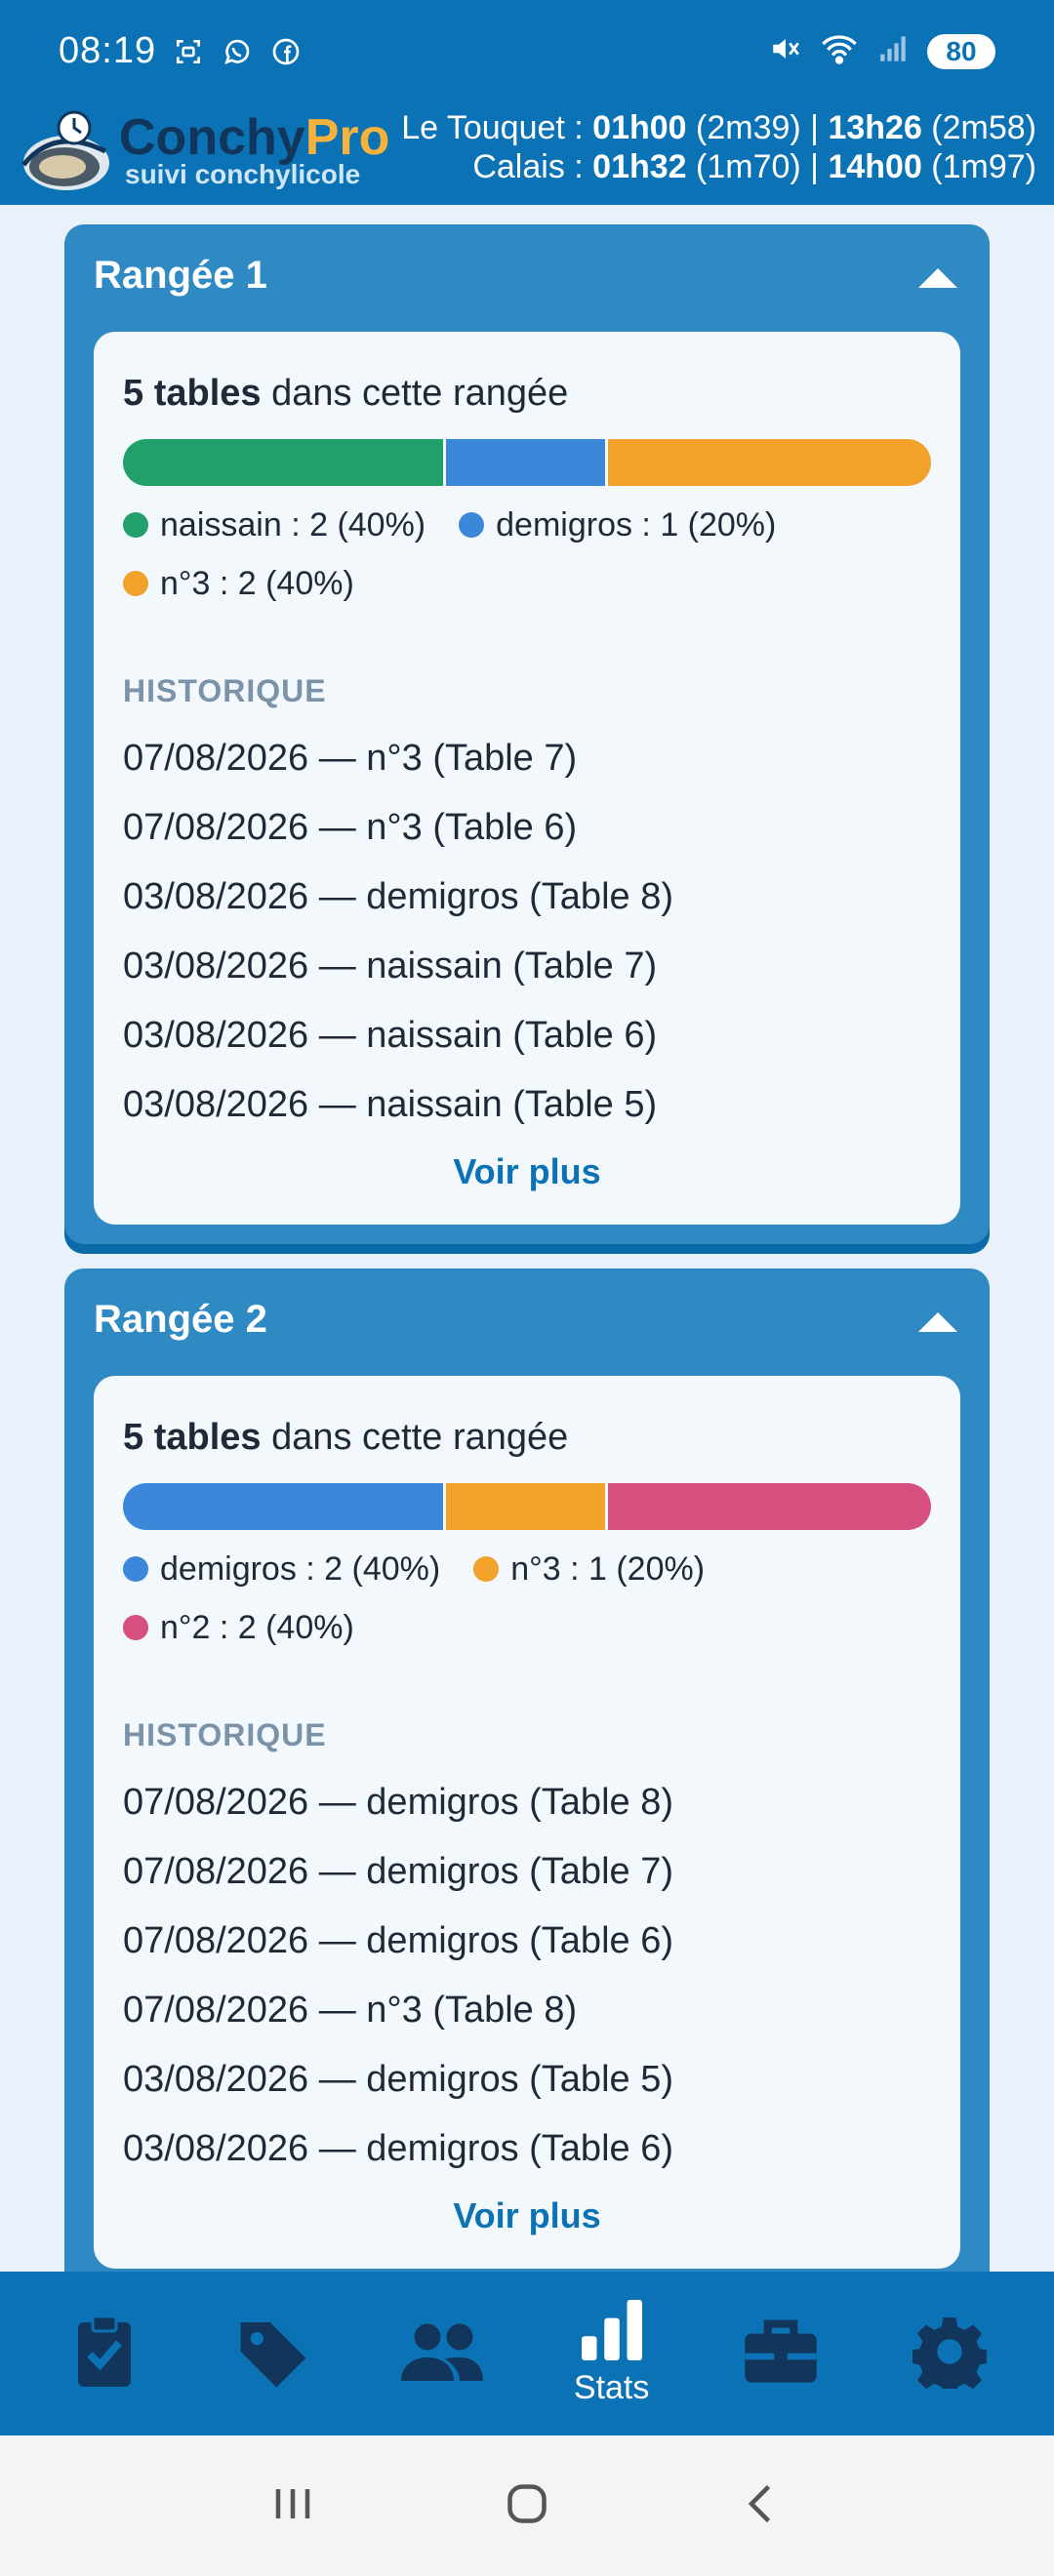 The width and height of the screenshot is (1054, 2576). I want to click on nav-equipment, so click(781, 2353).